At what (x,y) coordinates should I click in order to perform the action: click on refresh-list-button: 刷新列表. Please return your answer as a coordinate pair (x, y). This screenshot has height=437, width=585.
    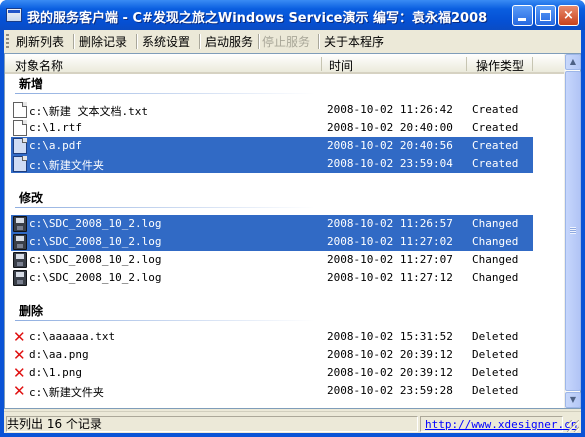
    Looking at the image, I should click on (40, 42).